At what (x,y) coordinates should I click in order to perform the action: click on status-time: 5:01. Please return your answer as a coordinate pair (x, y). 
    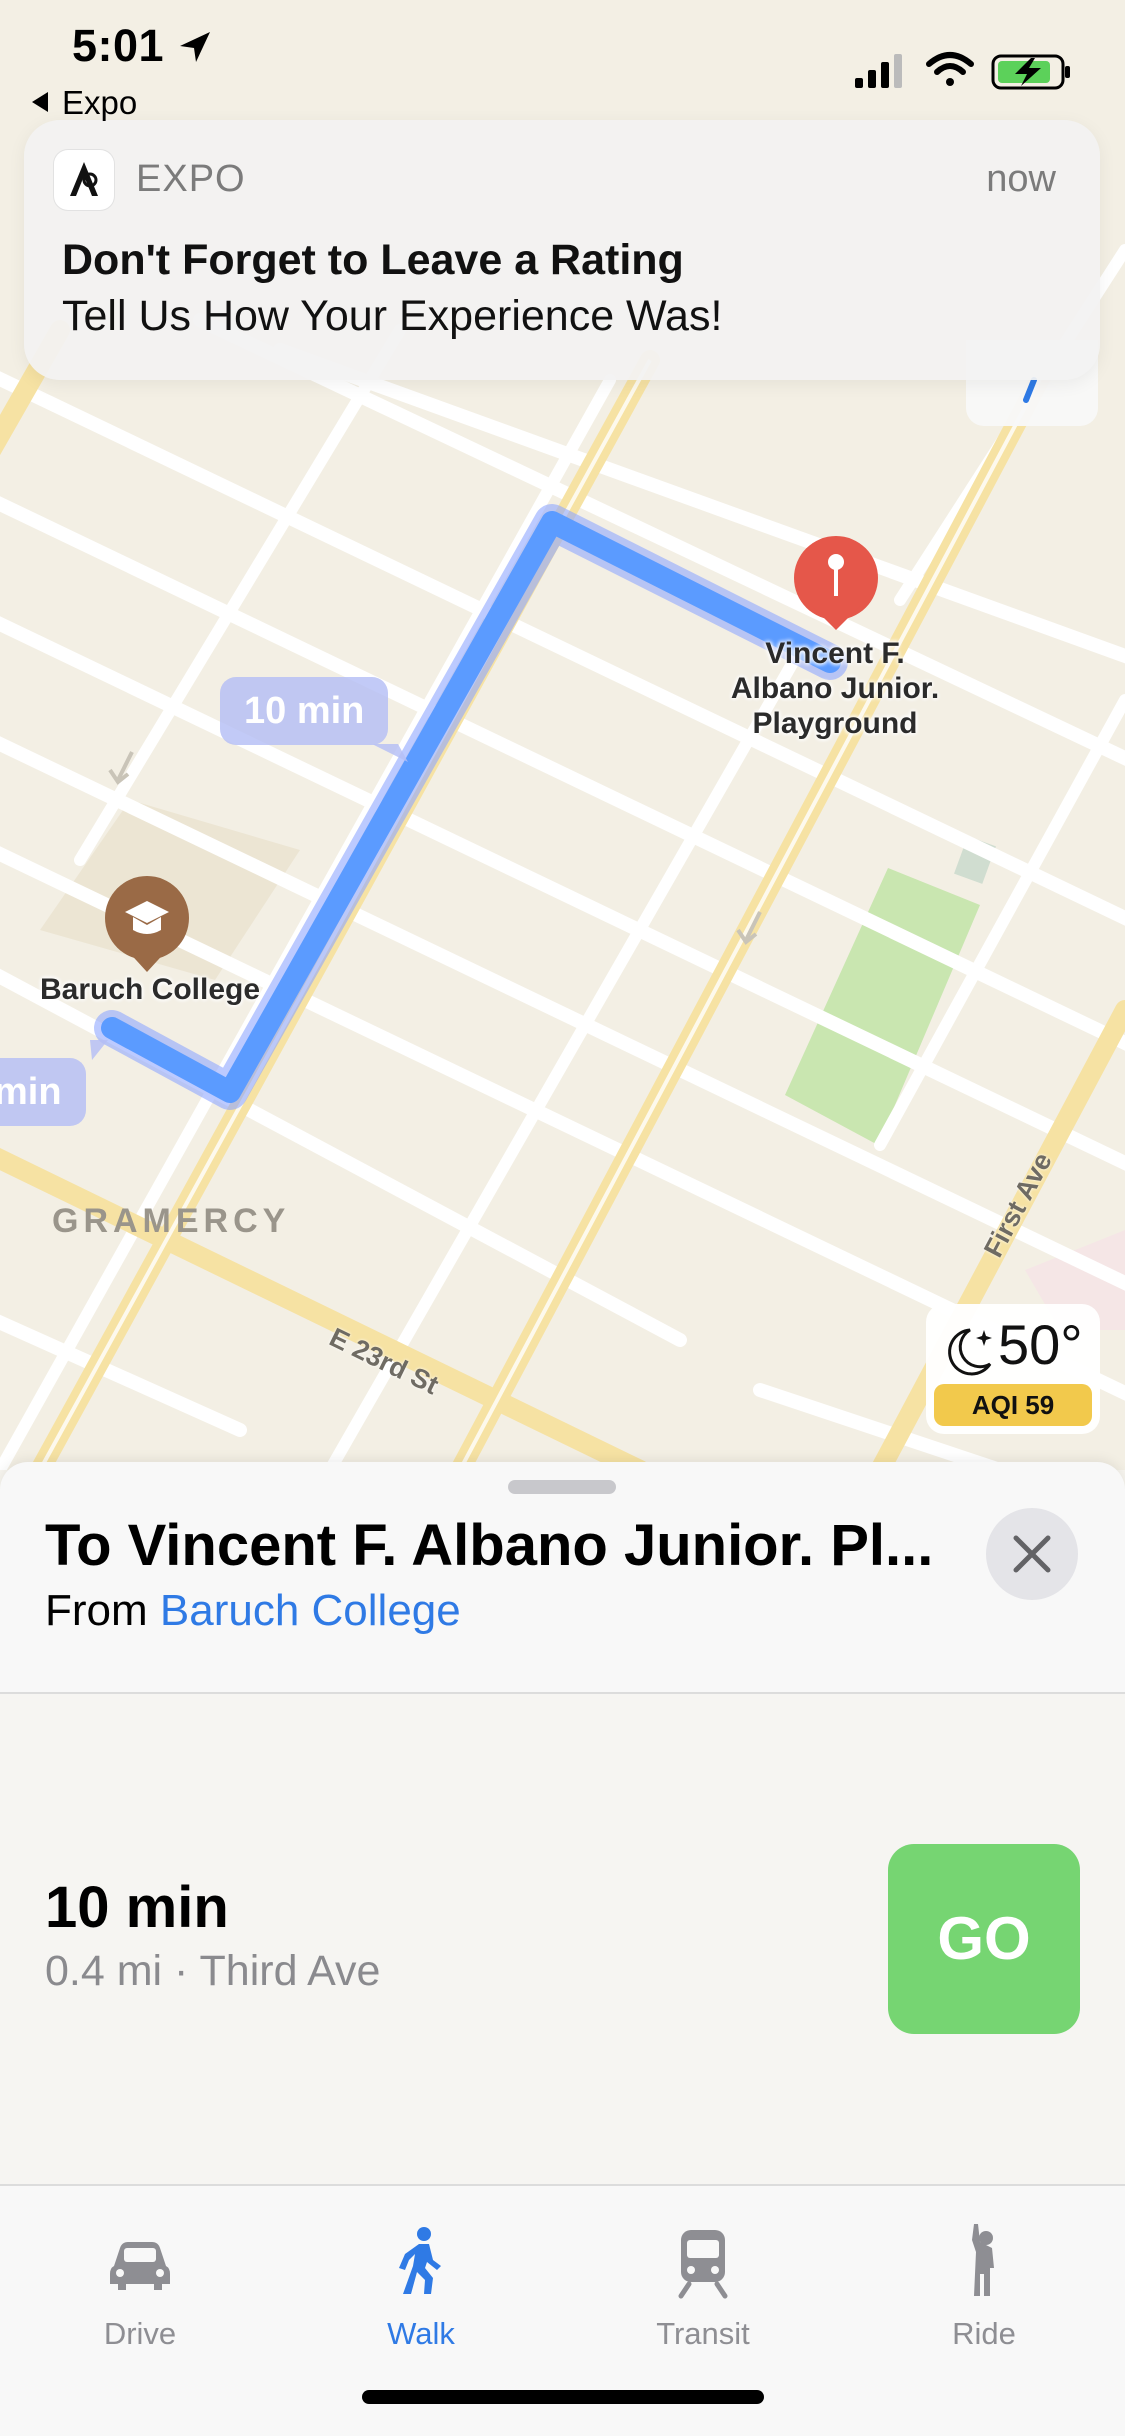
    Looking at the image, I should click on (118, 45).